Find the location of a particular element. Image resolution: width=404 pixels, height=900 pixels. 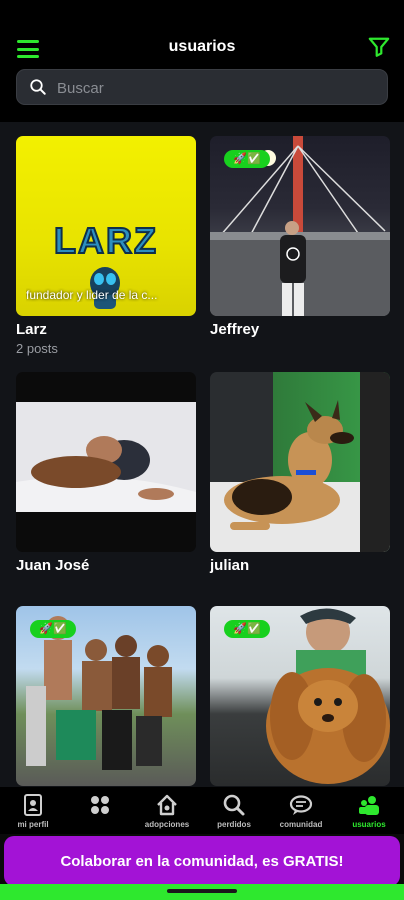

nav-adopciones: adopciones is located at coordinates (167, 810).